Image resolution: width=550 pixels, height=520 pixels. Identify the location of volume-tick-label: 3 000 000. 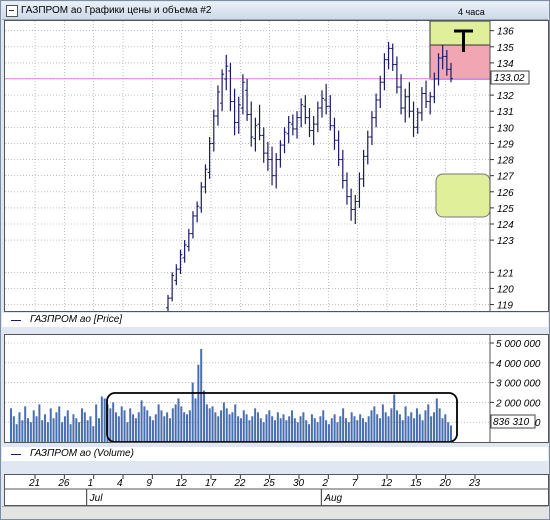
(518, 384).